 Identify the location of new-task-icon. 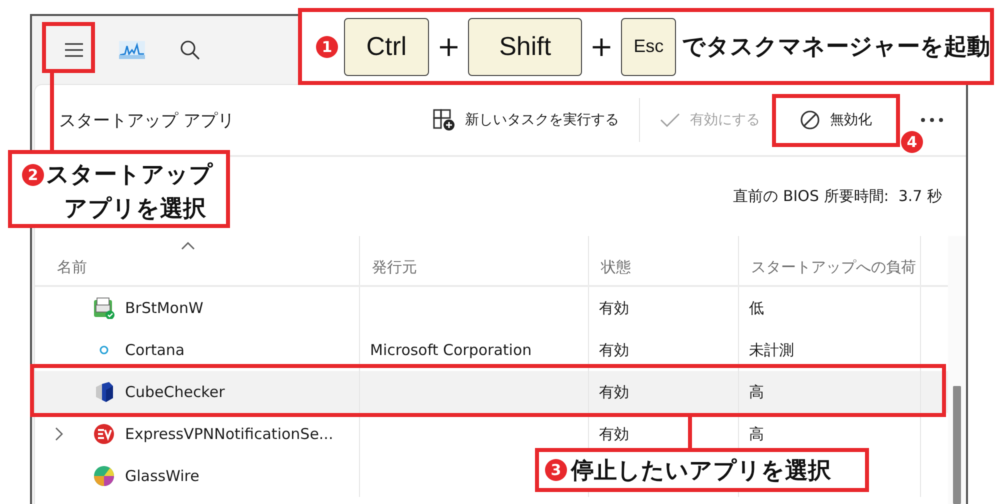
(444, 120).